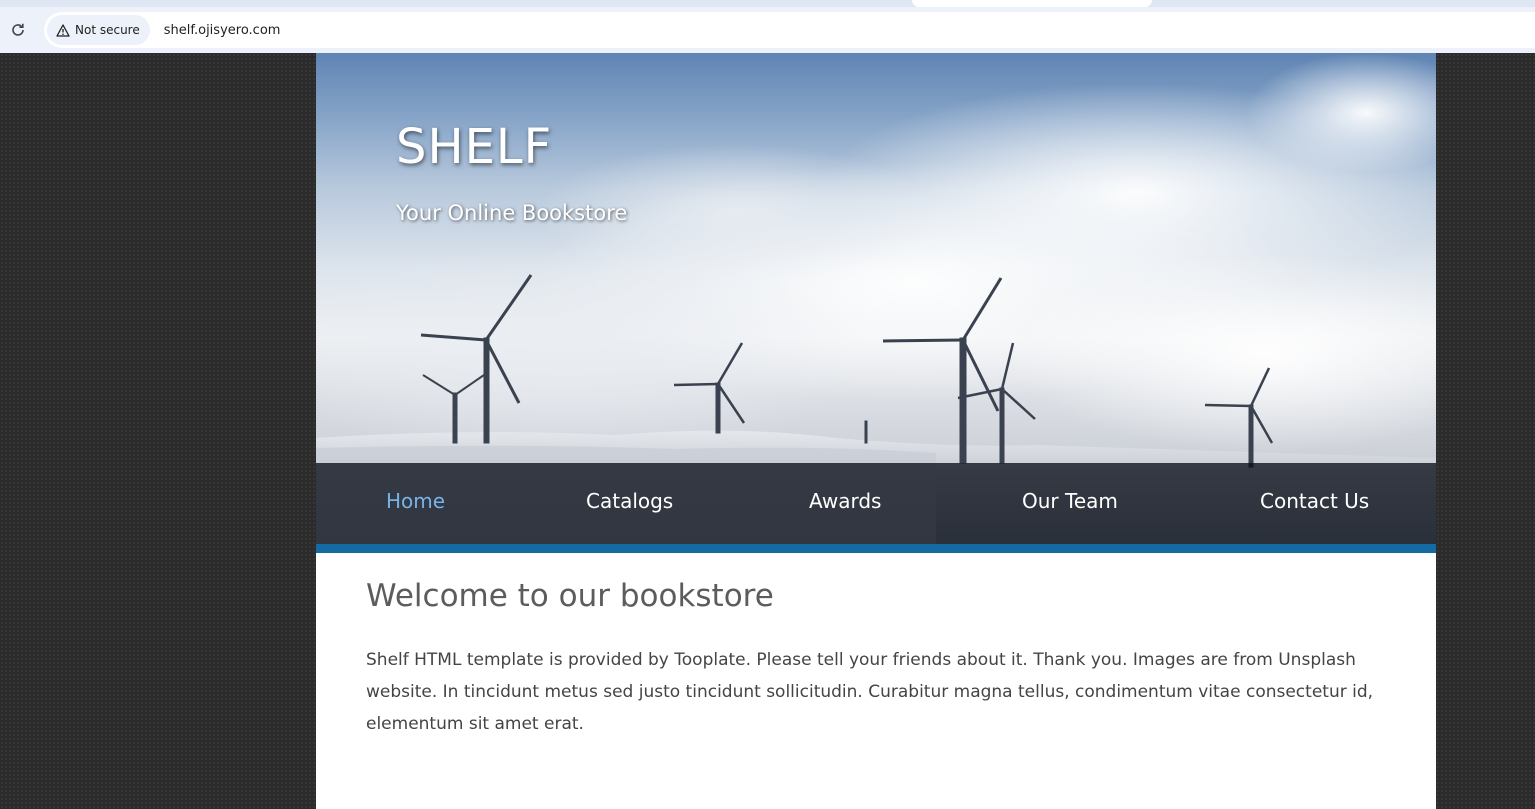  What do you see at coordinates (845, 501) in the screenshot?
I see `nav-item-awards: Awards` at bounding box center [845, 501].